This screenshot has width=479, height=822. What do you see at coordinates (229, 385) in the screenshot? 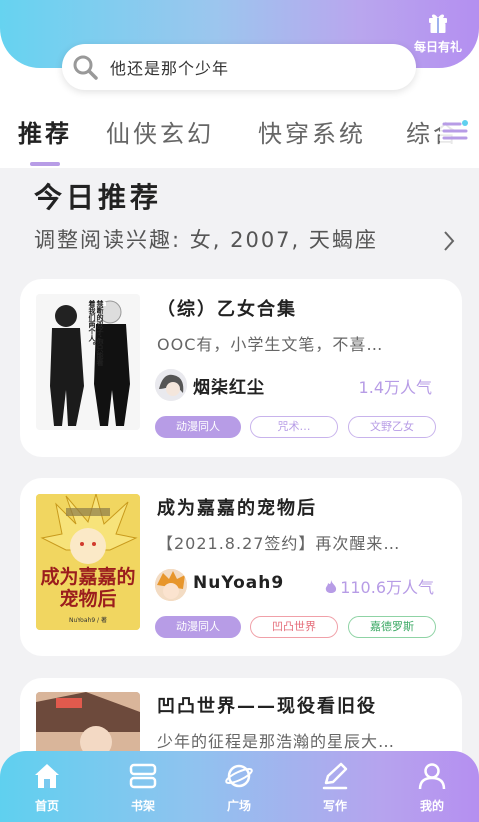
I see `author-name: 烟柒红尘` at bounding box center [229, 385].